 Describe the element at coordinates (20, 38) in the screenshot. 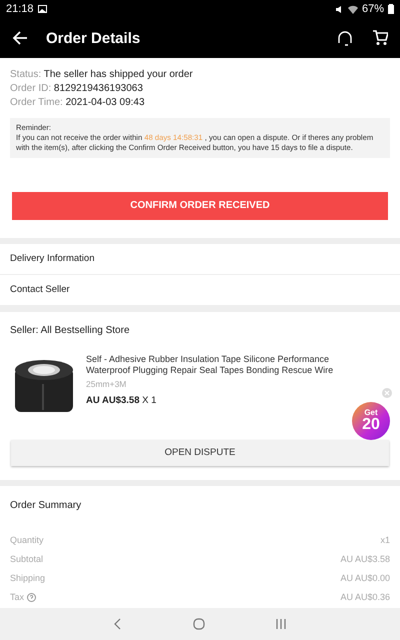

I see `back-icon` at that location.